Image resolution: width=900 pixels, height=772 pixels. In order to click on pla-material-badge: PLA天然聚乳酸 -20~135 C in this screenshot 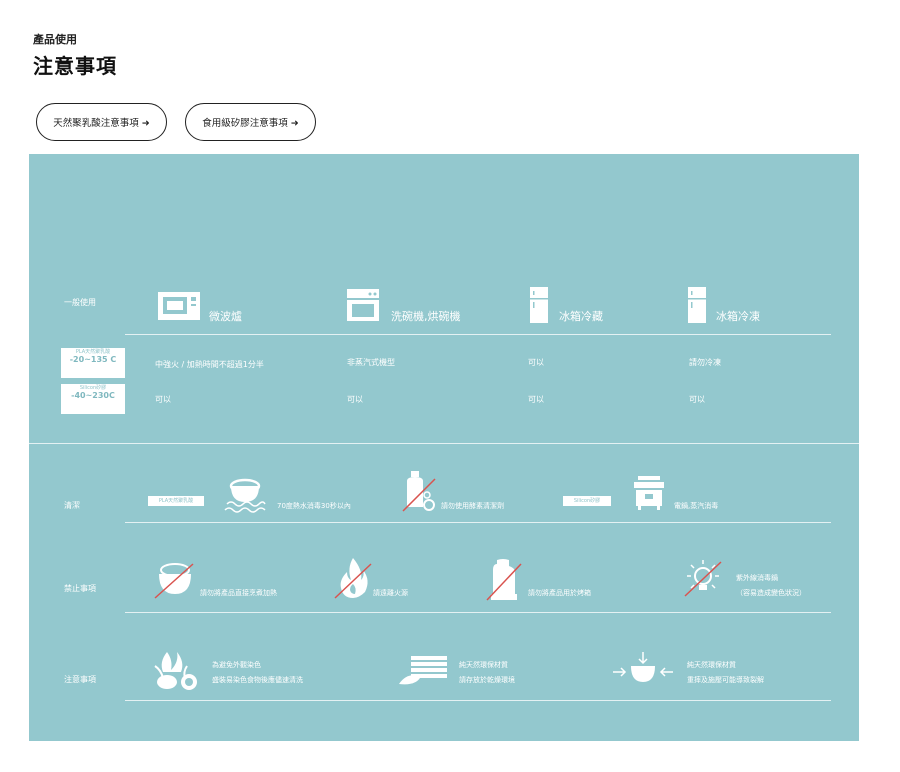, I will do `click(93, 363)`.